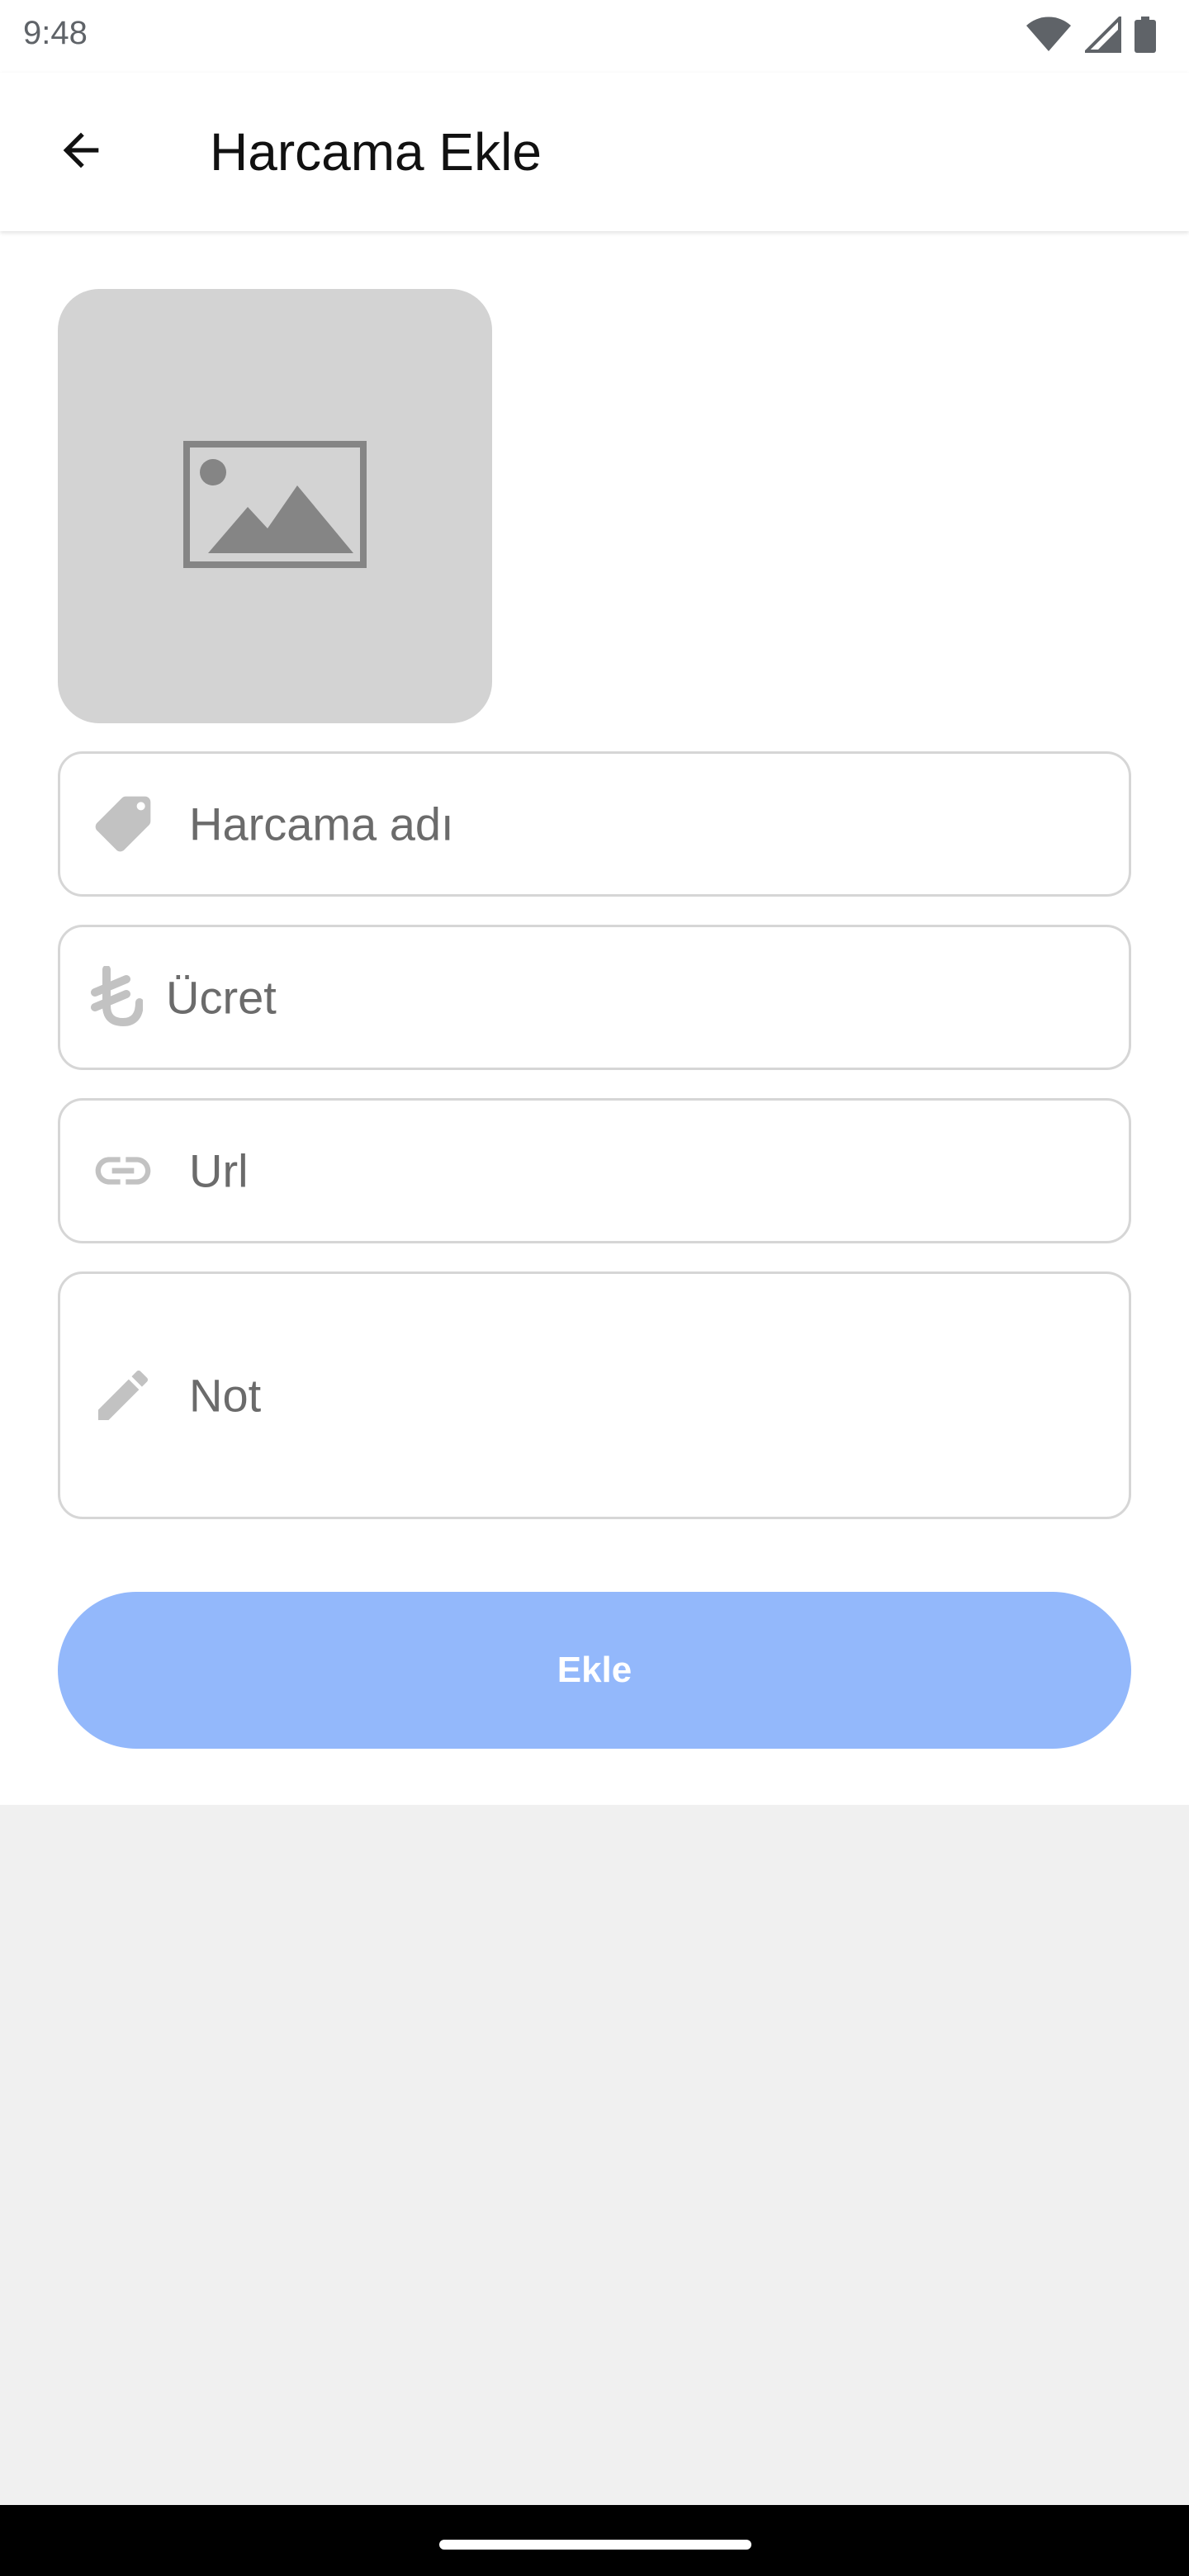 This screenshot has height=2576, width=1189. Describe the element at coordinates (321, 824) in the screenshot. I see `expense-name-placeholder: Harcama adı` at that location.